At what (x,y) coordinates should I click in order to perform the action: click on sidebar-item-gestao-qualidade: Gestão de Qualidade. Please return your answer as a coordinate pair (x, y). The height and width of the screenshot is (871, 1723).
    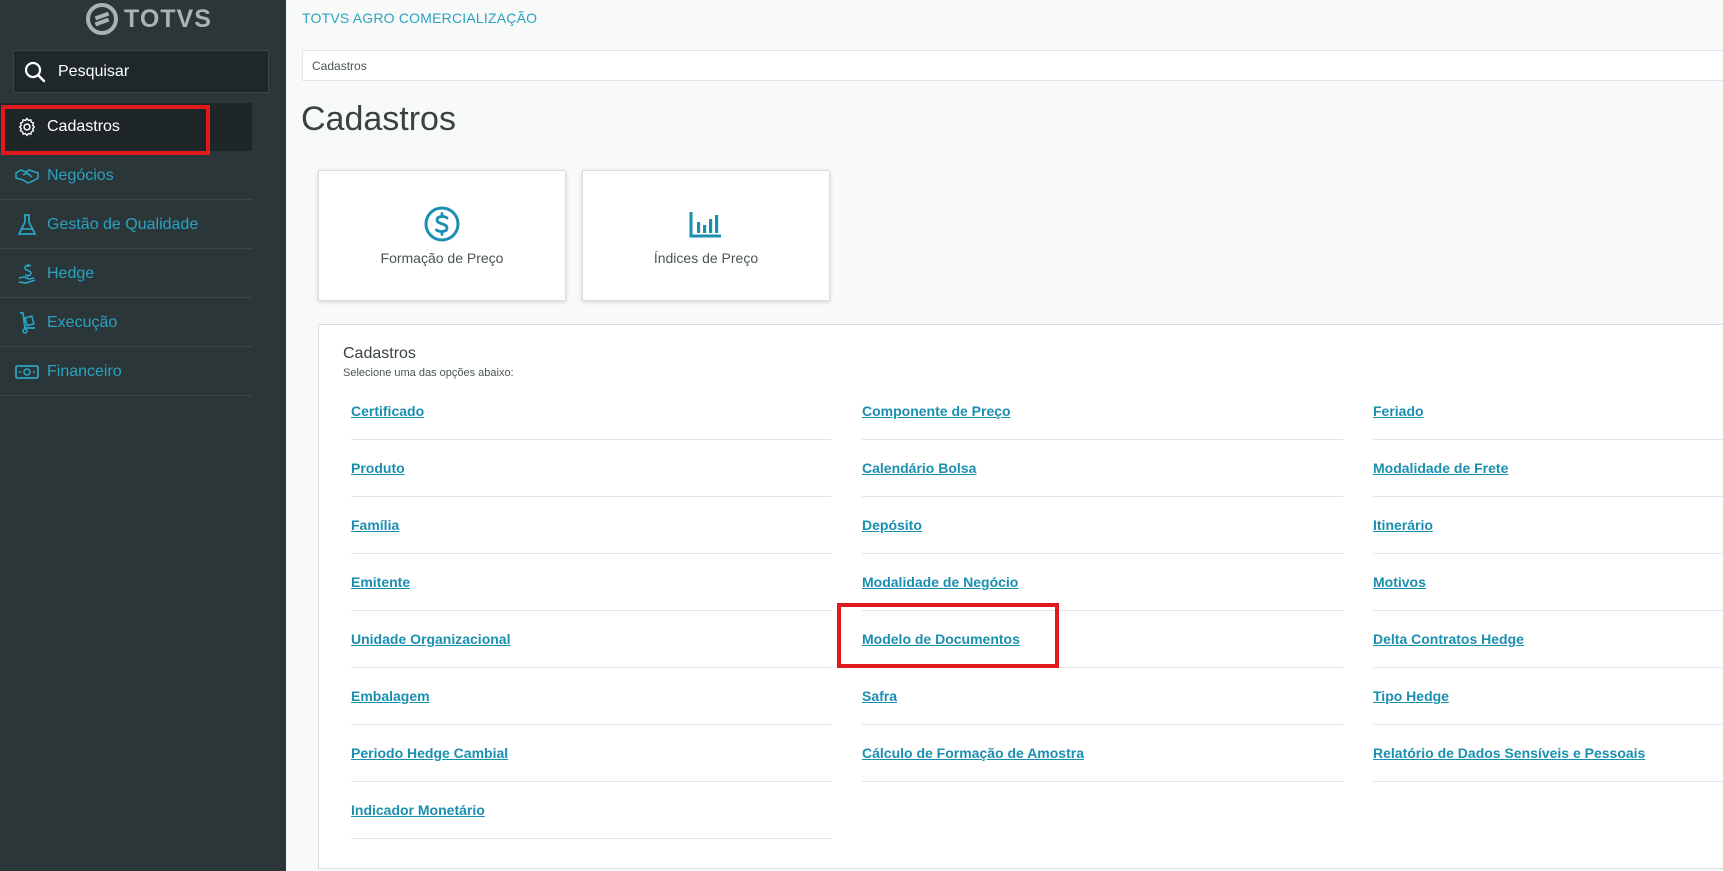
    Looking at the image, I should click on (126, 225).